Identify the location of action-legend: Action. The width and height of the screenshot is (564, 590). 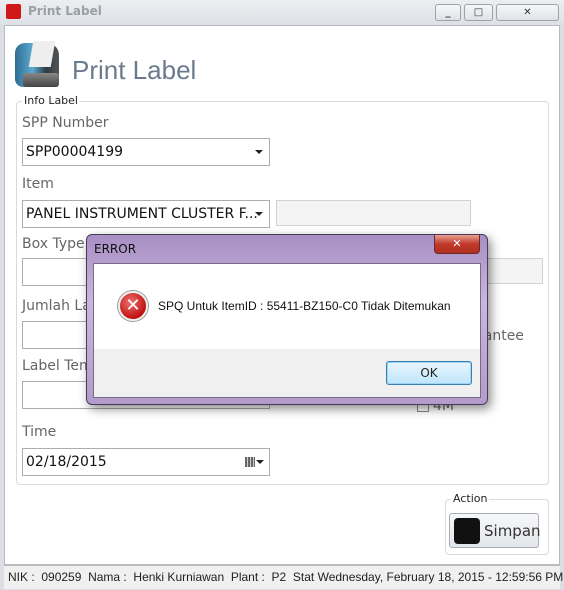
(470, 498).